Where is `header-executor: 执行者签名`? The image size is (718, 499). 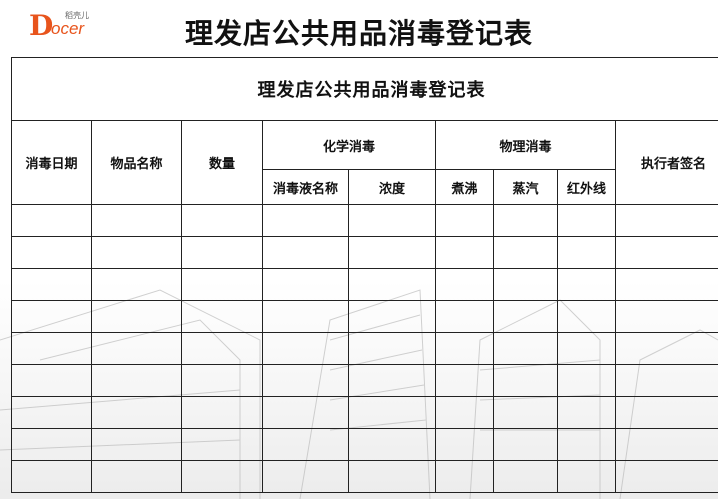
header-executor: 执行者签名 is located at coordinates (666, 162).